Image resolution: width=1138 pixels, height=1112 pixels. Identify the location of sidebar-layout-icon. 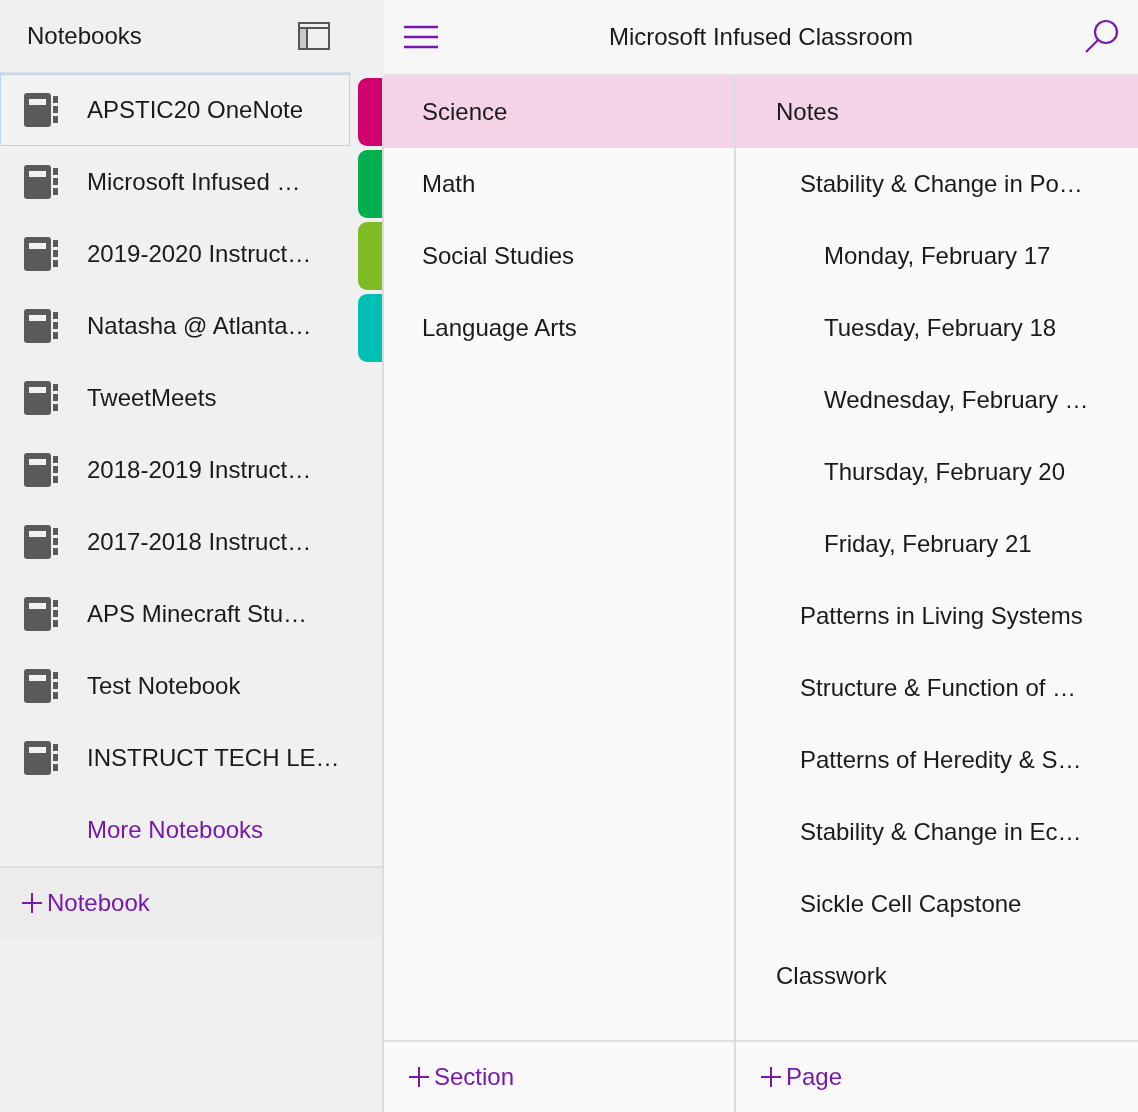
(314, 36).